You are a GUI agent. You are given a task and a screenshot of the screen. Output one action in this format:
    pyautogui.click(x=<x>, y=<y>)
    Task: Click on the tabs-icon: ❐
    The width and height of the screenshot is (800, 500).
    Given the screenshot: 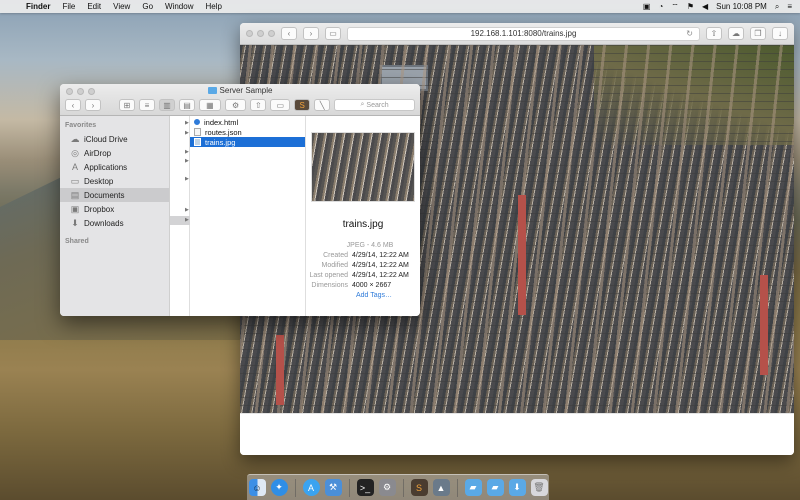 What is the action you would take?
    pyautogui.click(x=758, y=33)
    